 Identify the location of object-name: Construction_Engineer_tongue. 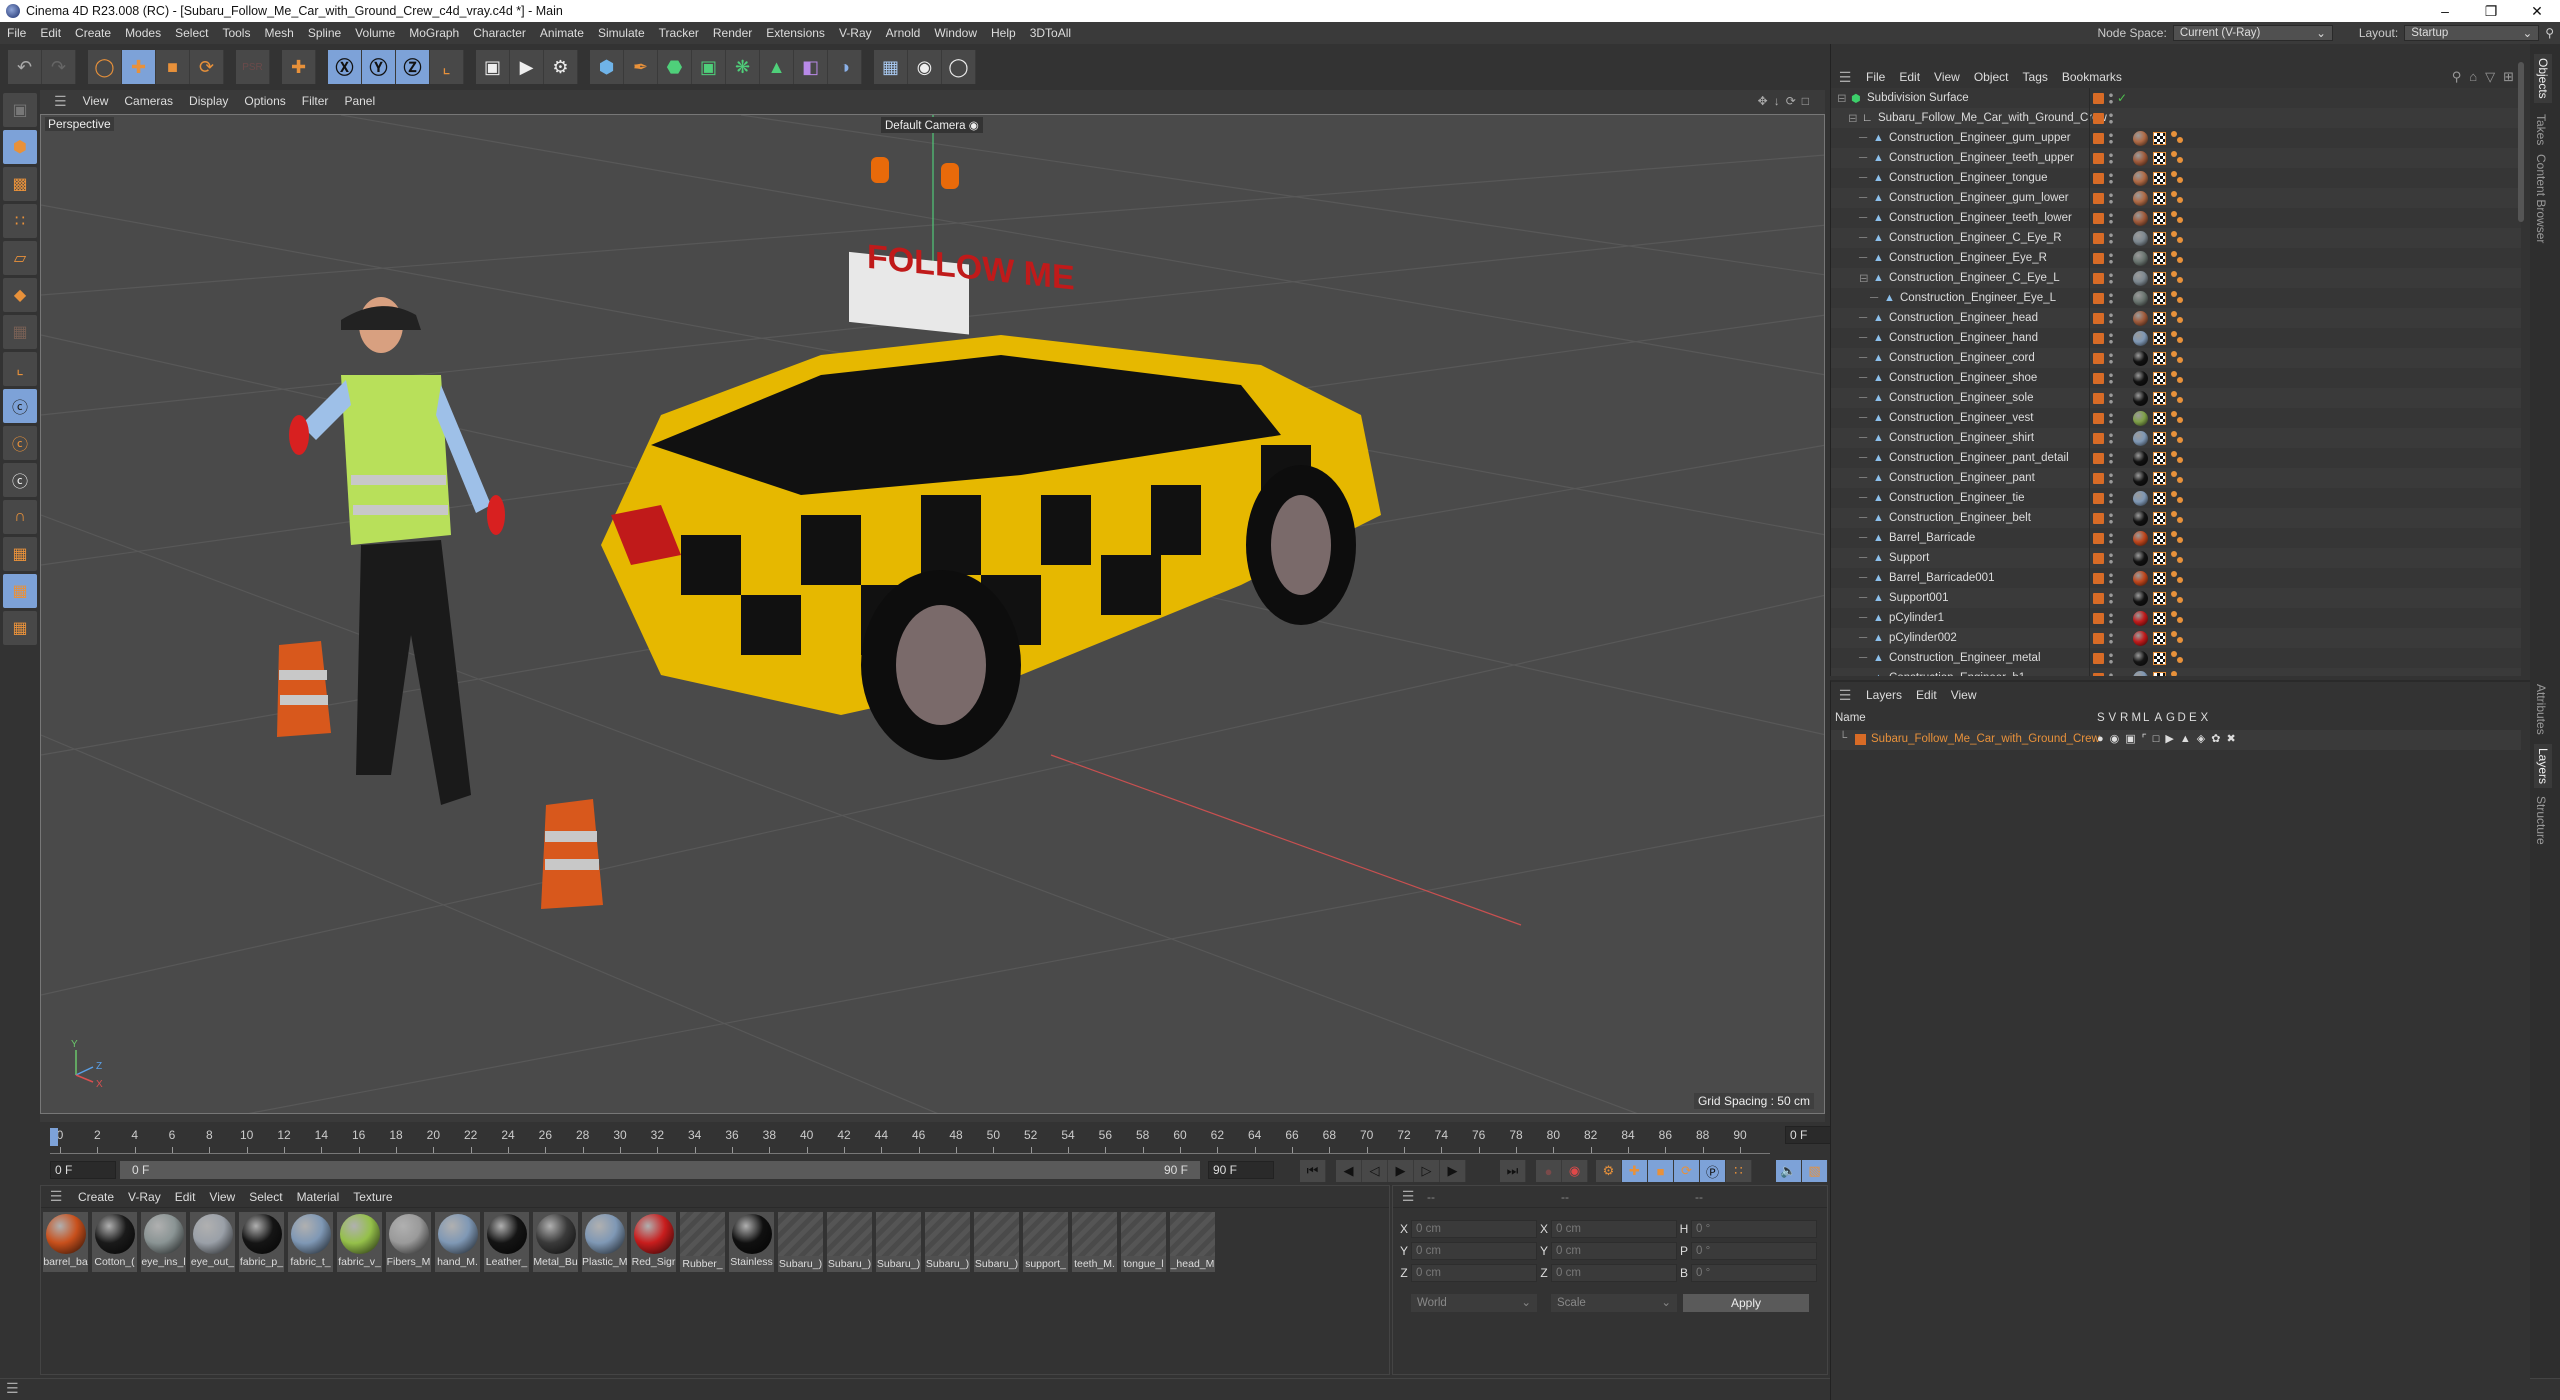
(1968, 178).